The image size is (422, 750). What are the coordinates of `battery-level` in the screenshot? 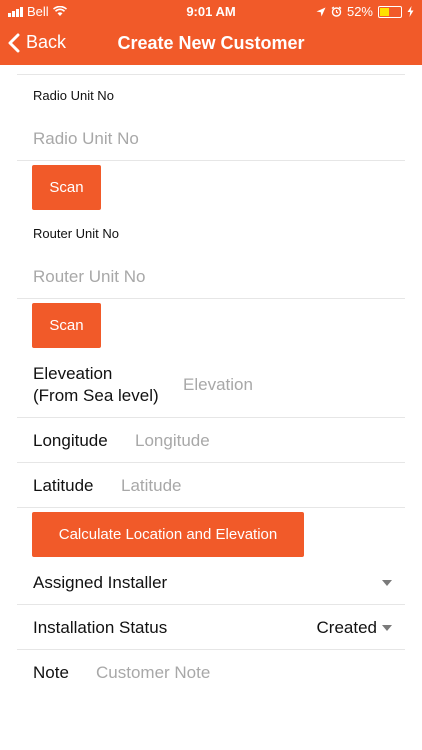 It's located at (384, 11).